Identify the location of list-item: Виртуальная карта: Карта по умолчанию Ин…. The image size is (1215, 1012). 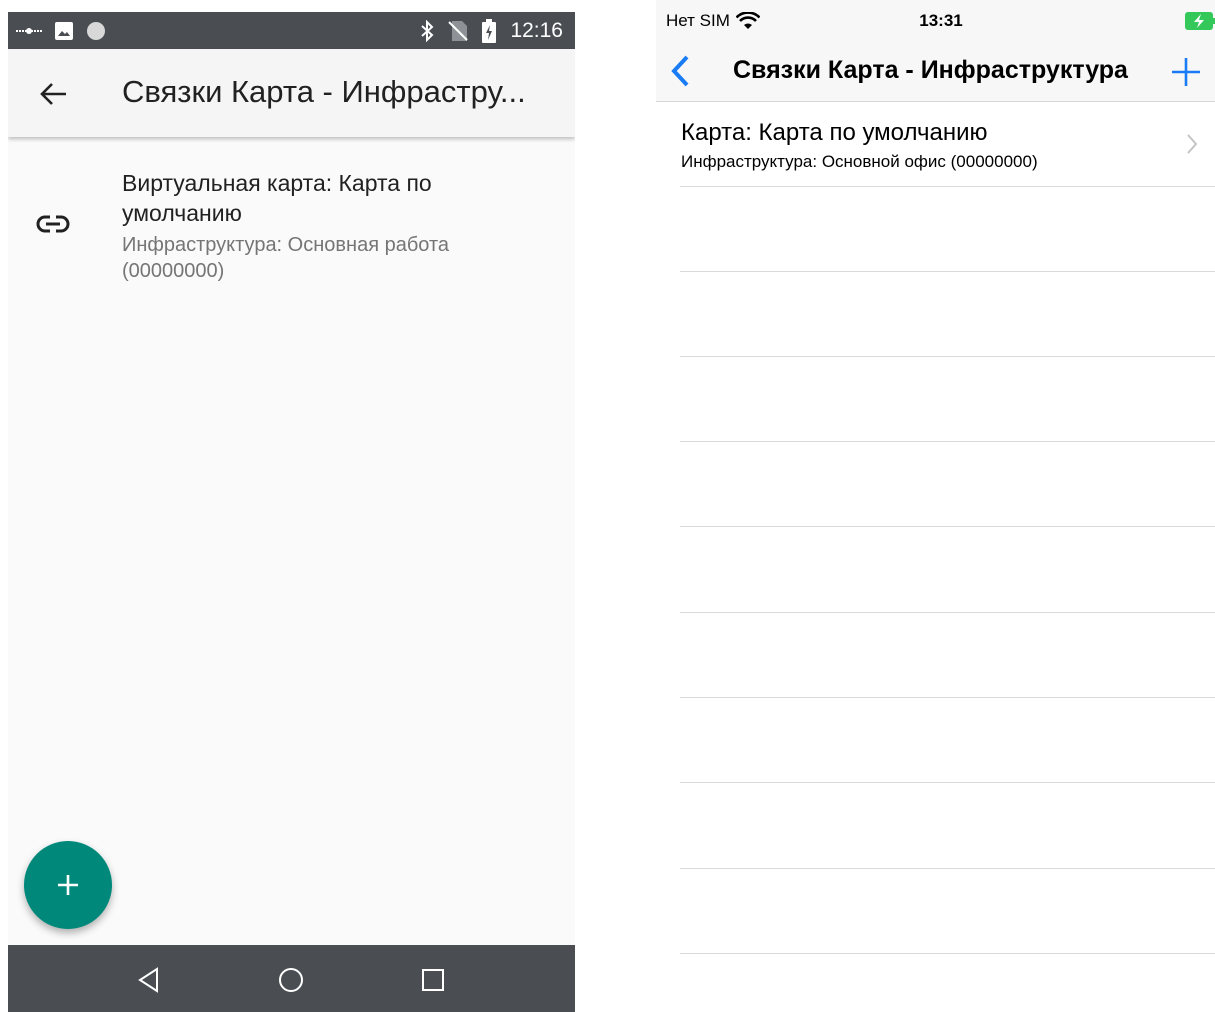
(291, 232).